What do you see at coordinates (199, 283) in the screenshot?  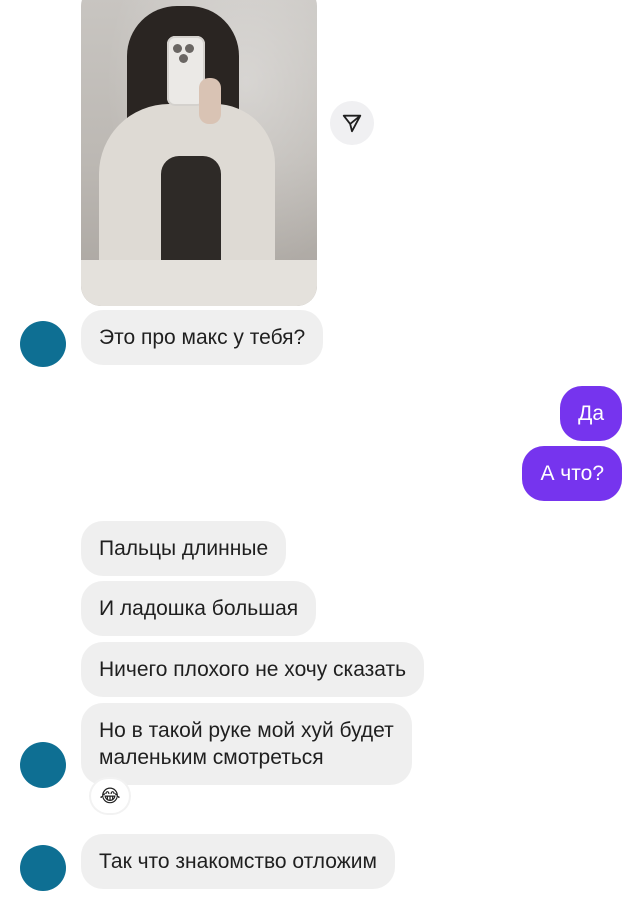 I see `photo-table` at bounding box center [199, 283].